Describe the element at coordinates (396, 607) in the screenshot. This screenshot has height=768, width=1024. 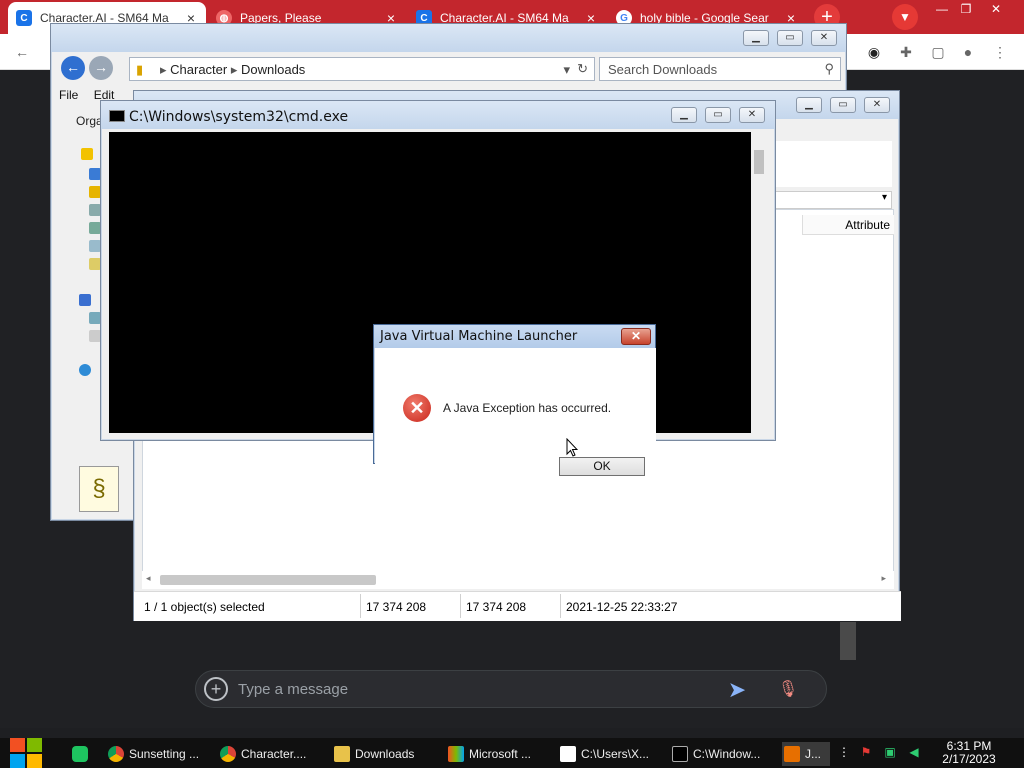
I see `status-size: 17 374 208` at that location.